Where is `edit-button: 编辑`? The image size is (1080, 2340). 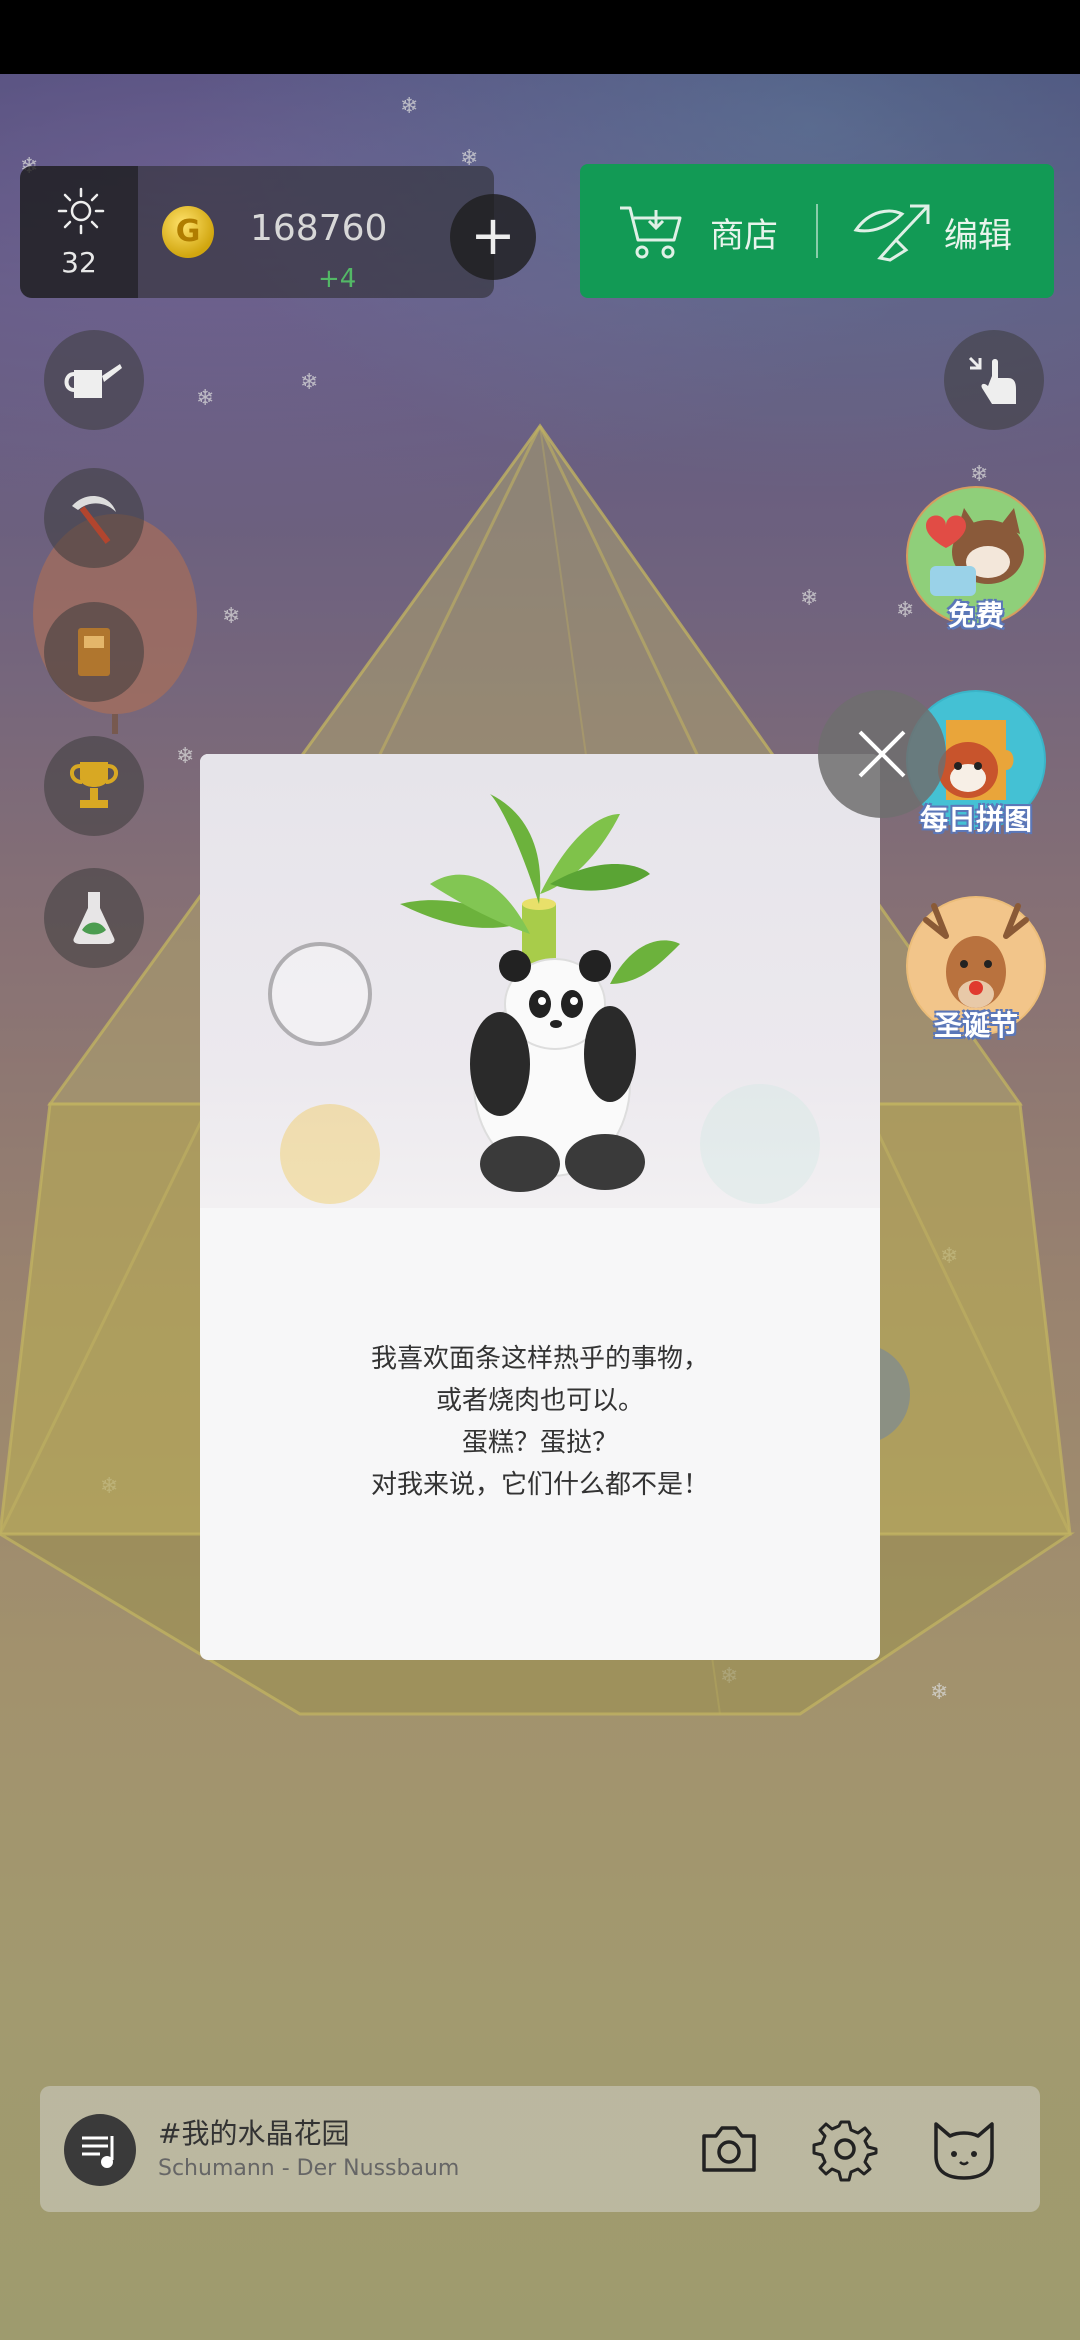
edit-button: 编辑 is located at coordinates (937, 231).